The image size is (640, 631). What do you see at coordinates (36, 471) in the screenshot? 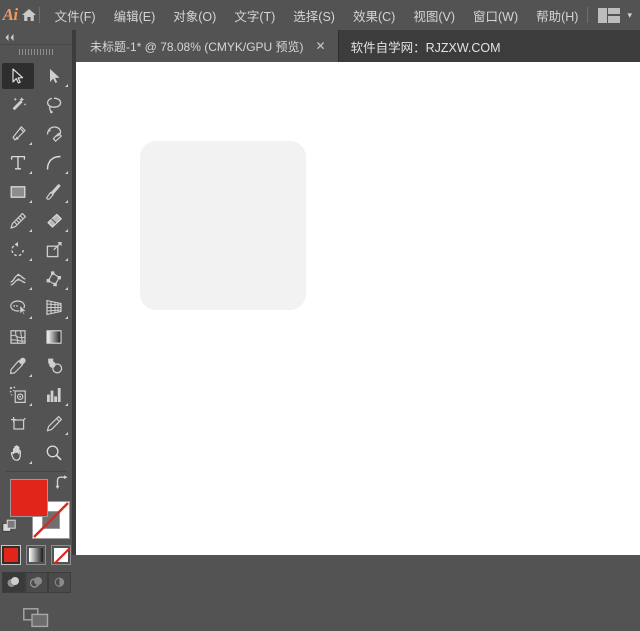
I see `toolbar-divider` at bounding box center [36, 471].